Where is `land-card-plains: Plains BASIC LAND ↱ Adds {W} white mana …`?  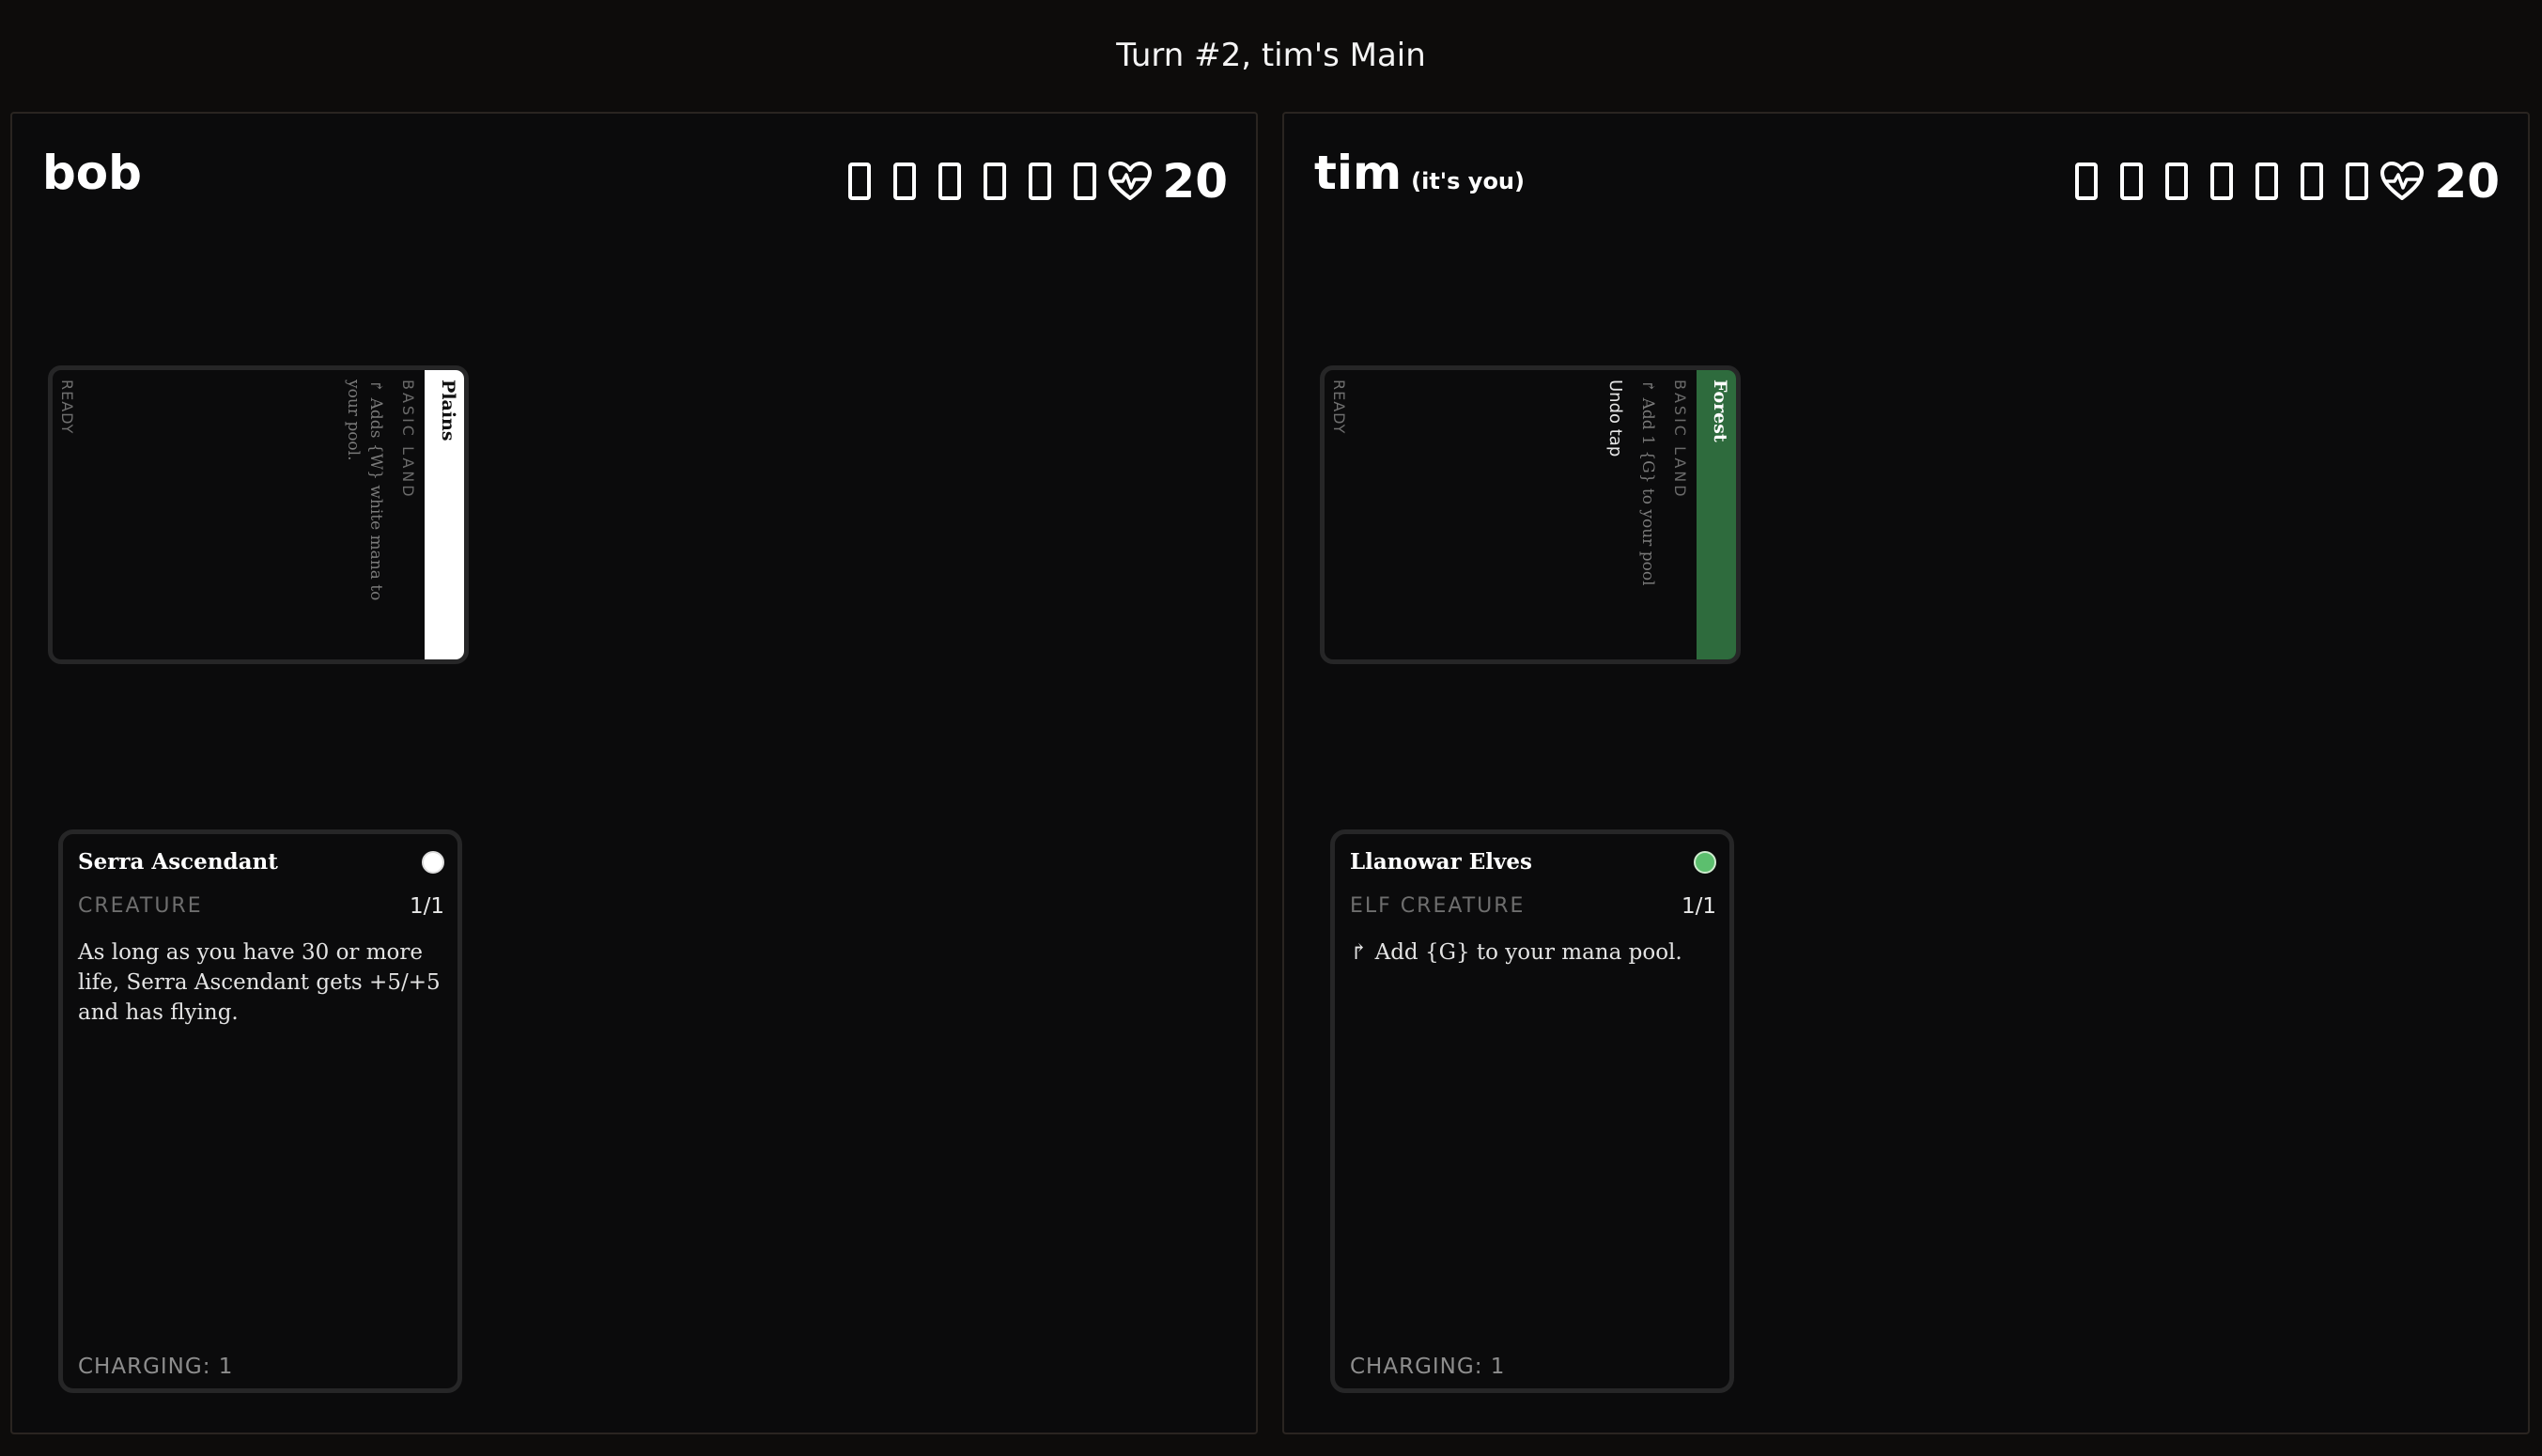
land-card-plains: Plains BASIC LAND ↱ Adds {W} white mana … is located at coordinates (258, 514).